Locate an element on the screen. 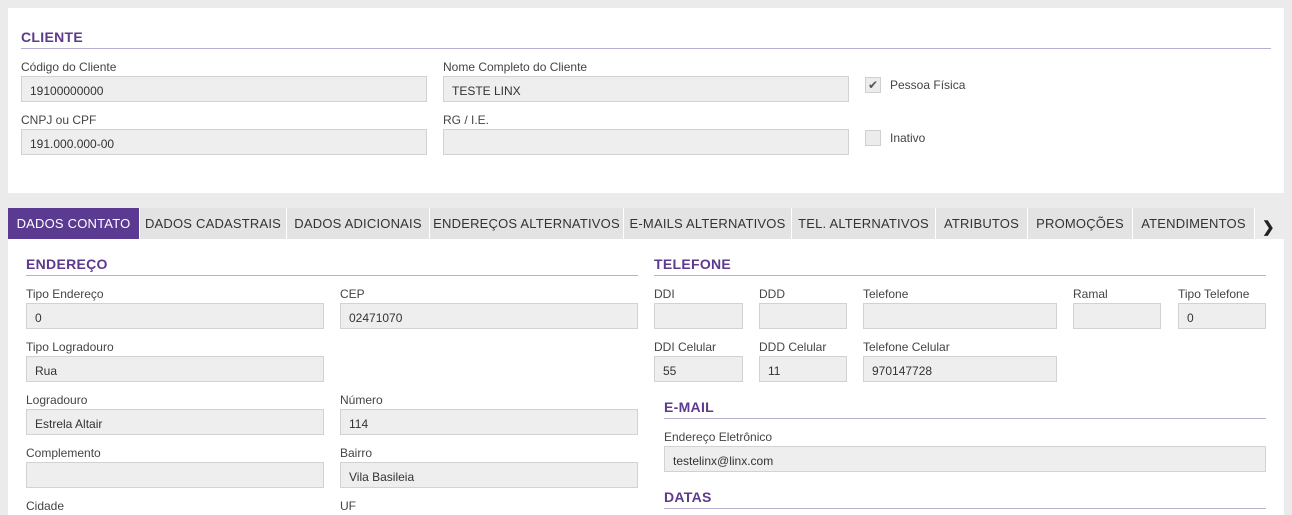 The width and height of the screenshot is (1292, 515). bairro-field: Vila Basileia is located at coordinates (489, 475).